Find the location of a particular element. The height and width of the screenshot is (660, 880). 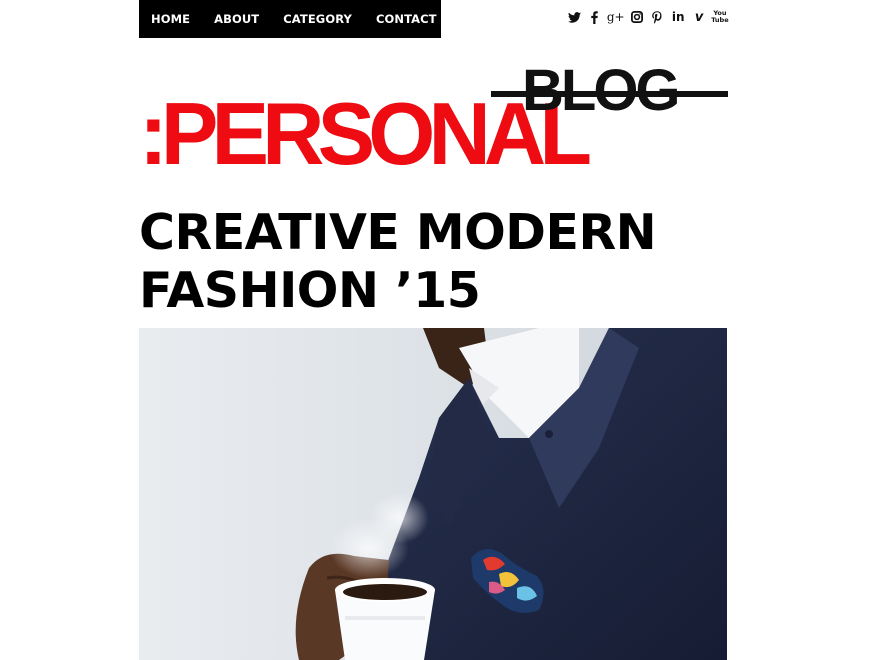

site-logo: :PERSONAL BLOG is located at coordinates (434, 119).